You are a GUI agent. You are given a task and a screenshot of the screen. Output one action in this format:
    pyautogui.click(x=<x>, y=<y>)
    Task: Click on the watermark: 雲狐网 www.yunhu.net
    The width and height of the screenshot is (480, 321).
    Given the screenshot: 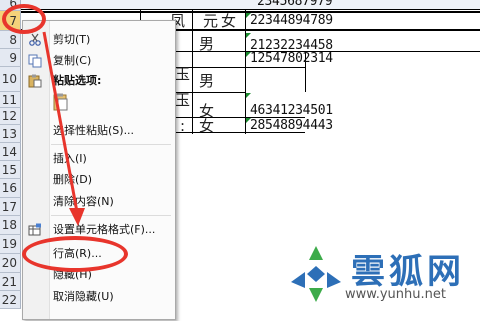 What is the action you would take?
    pyautogui.click(x=380, y=279)
    